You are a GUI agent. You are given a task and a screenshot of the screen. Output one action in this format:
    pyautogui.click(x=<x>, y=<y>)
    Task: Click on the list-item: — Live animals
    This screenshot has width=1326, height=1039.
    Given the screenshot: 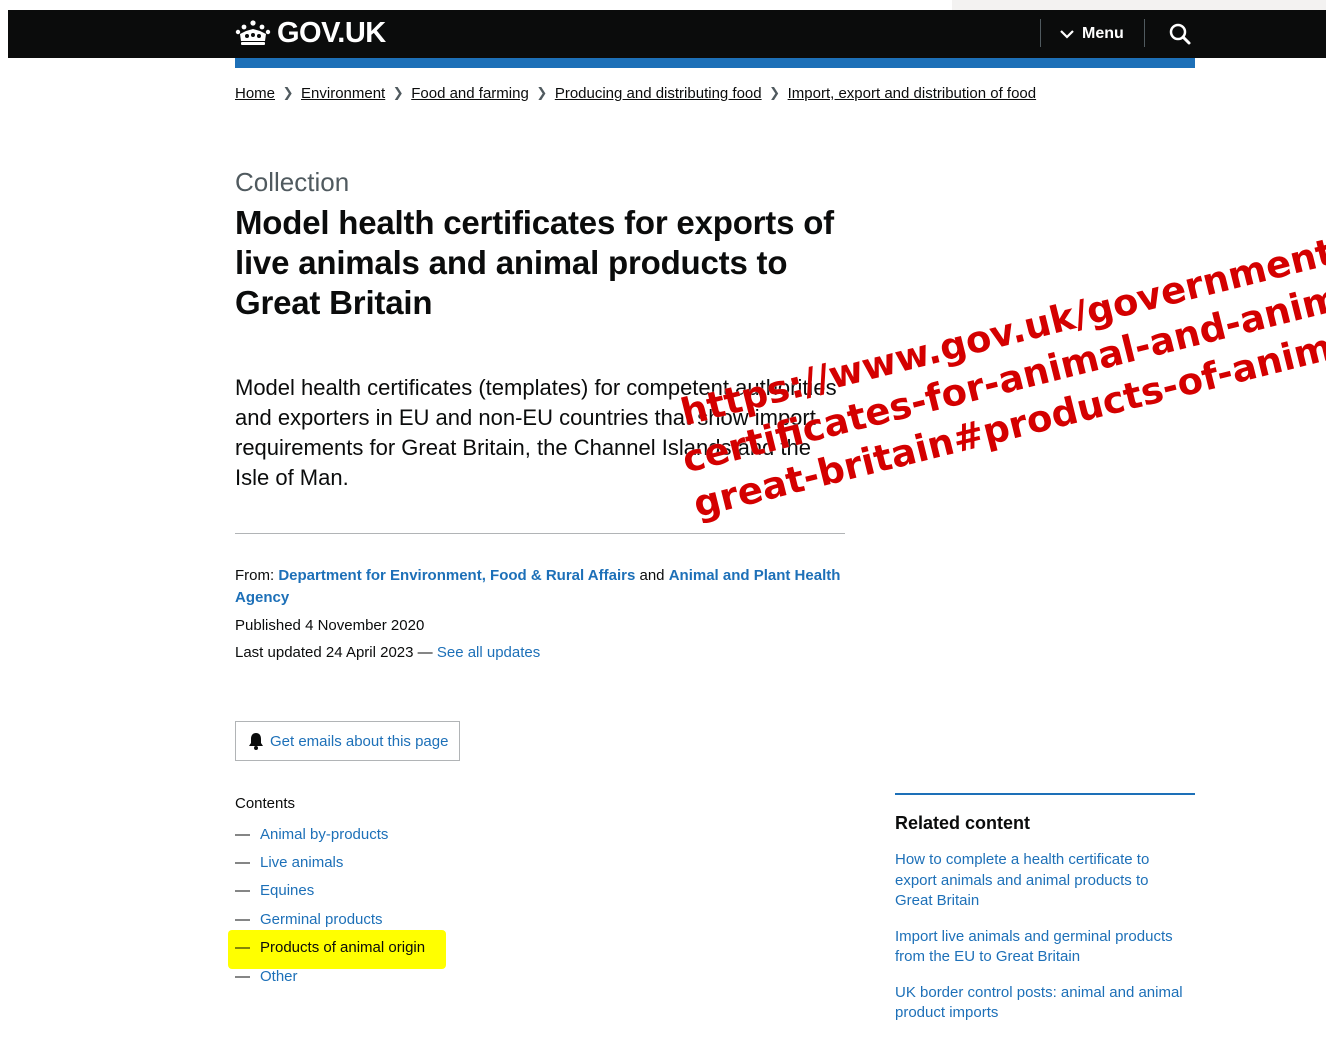 What is the action you would take?
    pyautogui.click(x=330, y=862)
    